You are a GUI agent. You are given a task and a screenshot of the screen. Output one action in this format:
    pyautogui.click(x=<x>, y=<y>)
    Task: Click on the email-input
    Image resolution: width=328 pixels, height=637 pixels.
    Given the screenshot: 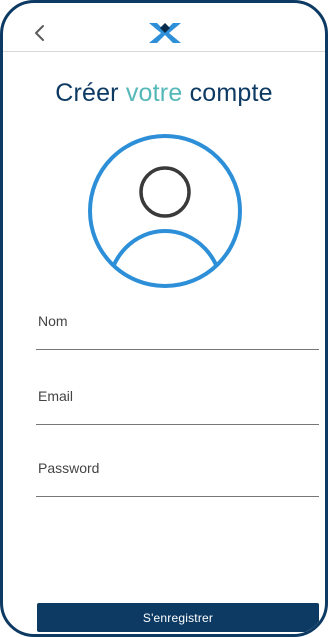 What is the action you would take?
    pyautogui.click(x=177, y=404)
    